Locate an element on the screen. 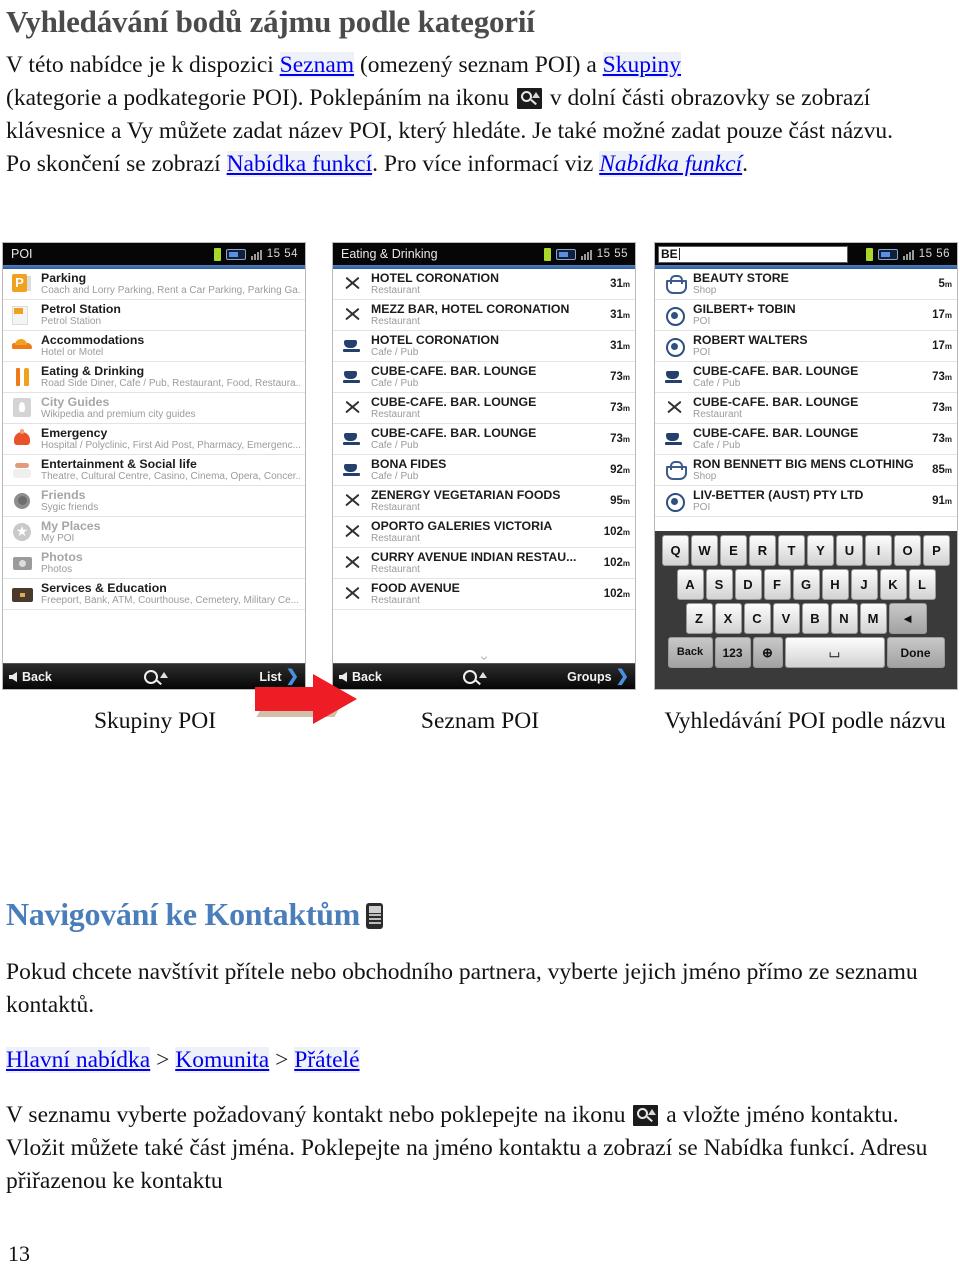 This screenshot has height=1288, width=960. link-seznam: Seznam is located at coordinates (317, 64).